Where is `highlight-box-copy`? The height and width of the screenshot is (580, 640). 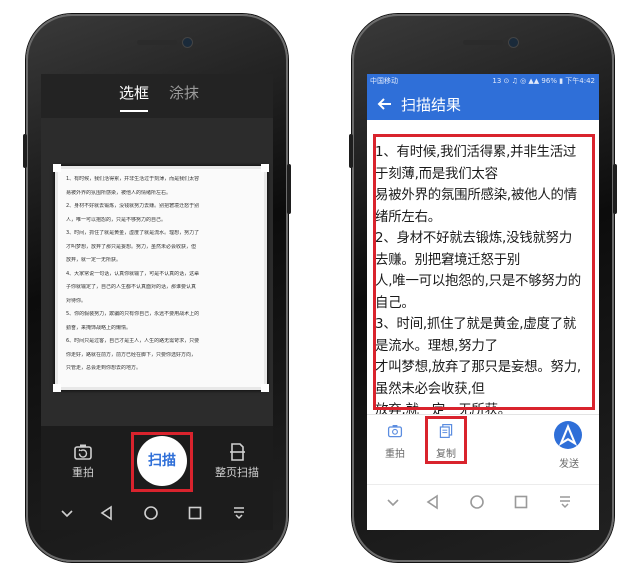
highlight-box-copy is located at coordinates (446, 440).